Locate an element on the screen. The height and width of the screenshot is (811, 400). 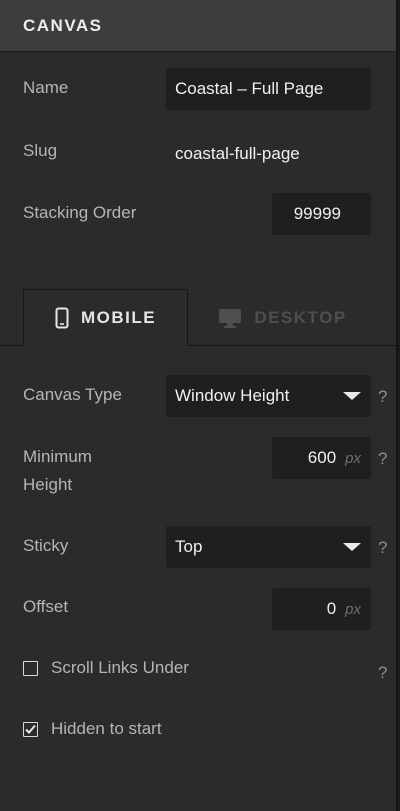
tab-desktop: DESKTOP is located at coordinates (282, 317).